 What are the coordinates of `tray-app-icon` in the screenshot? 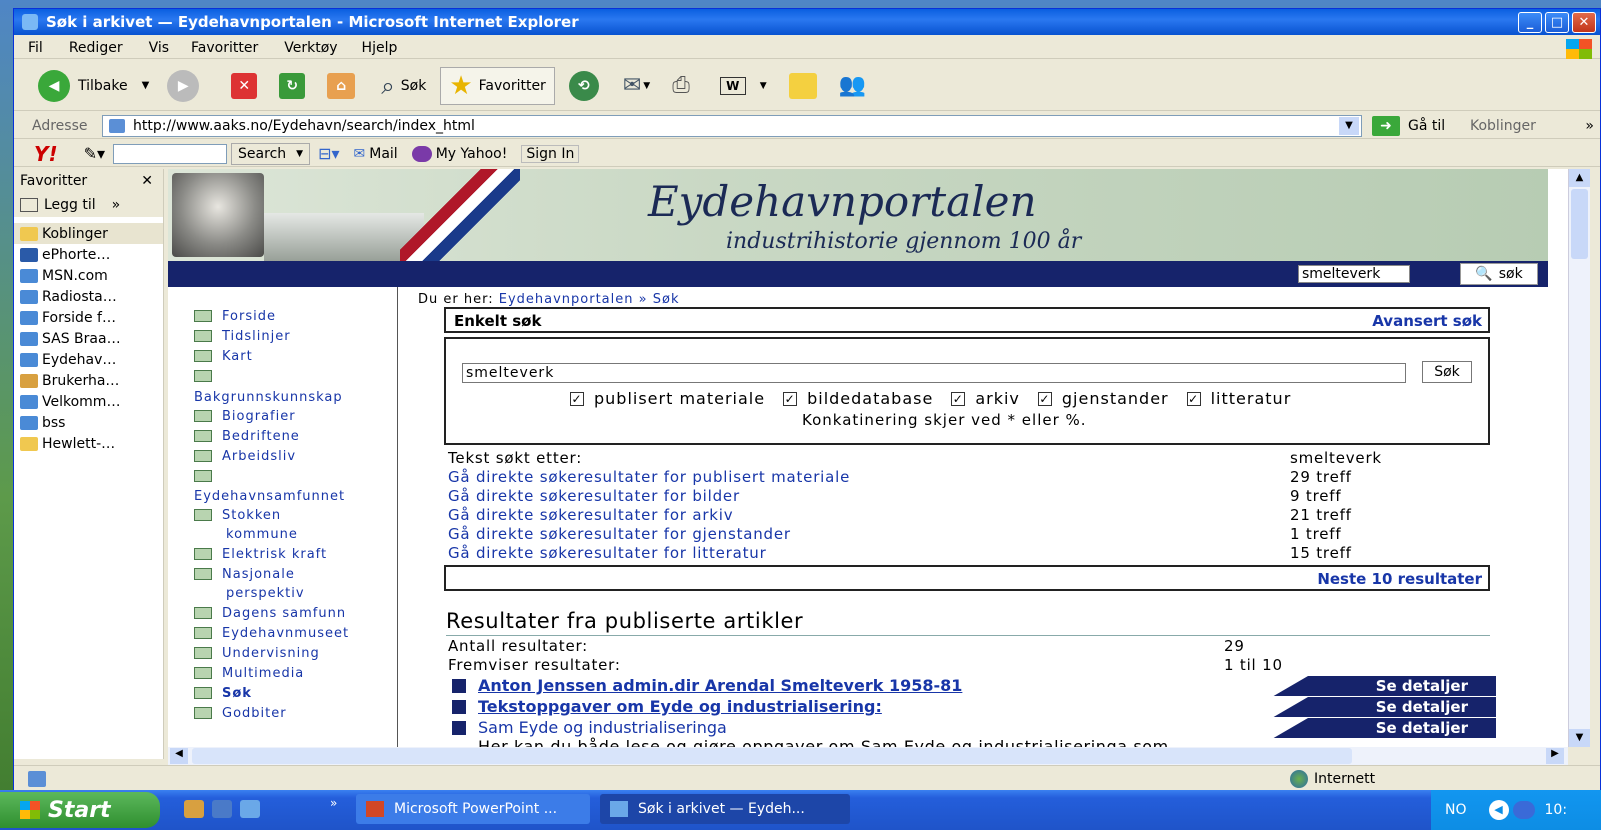 It's located at (1523, 810).